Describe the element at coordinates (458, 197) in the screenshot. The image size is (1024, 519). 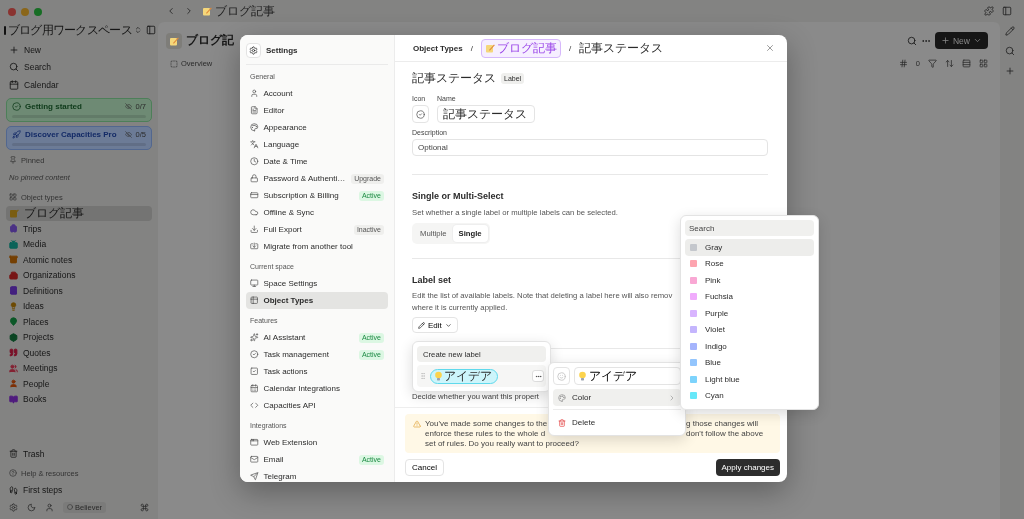
I see `section-title: Single or Multi-Select` at that location.